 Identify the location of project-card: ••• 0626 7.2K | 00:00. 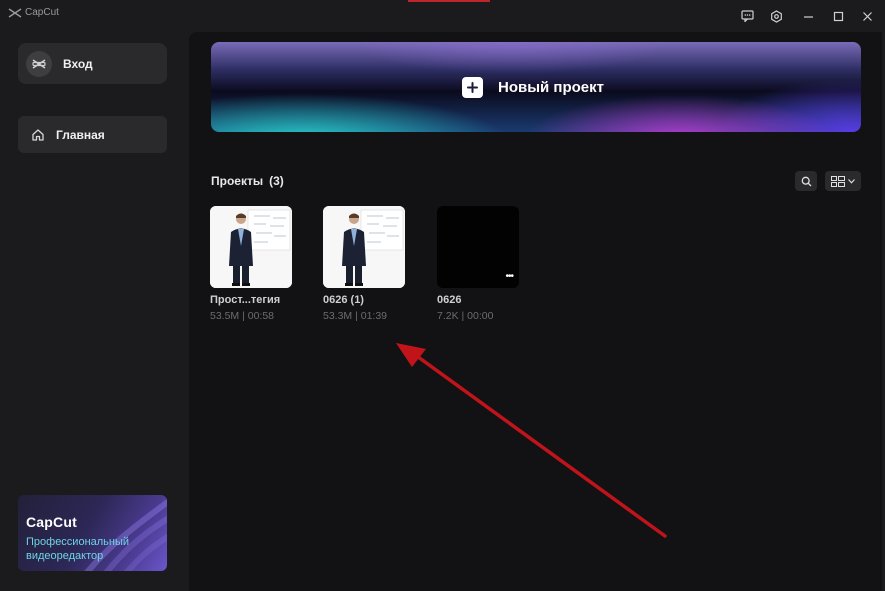
(479, 264).